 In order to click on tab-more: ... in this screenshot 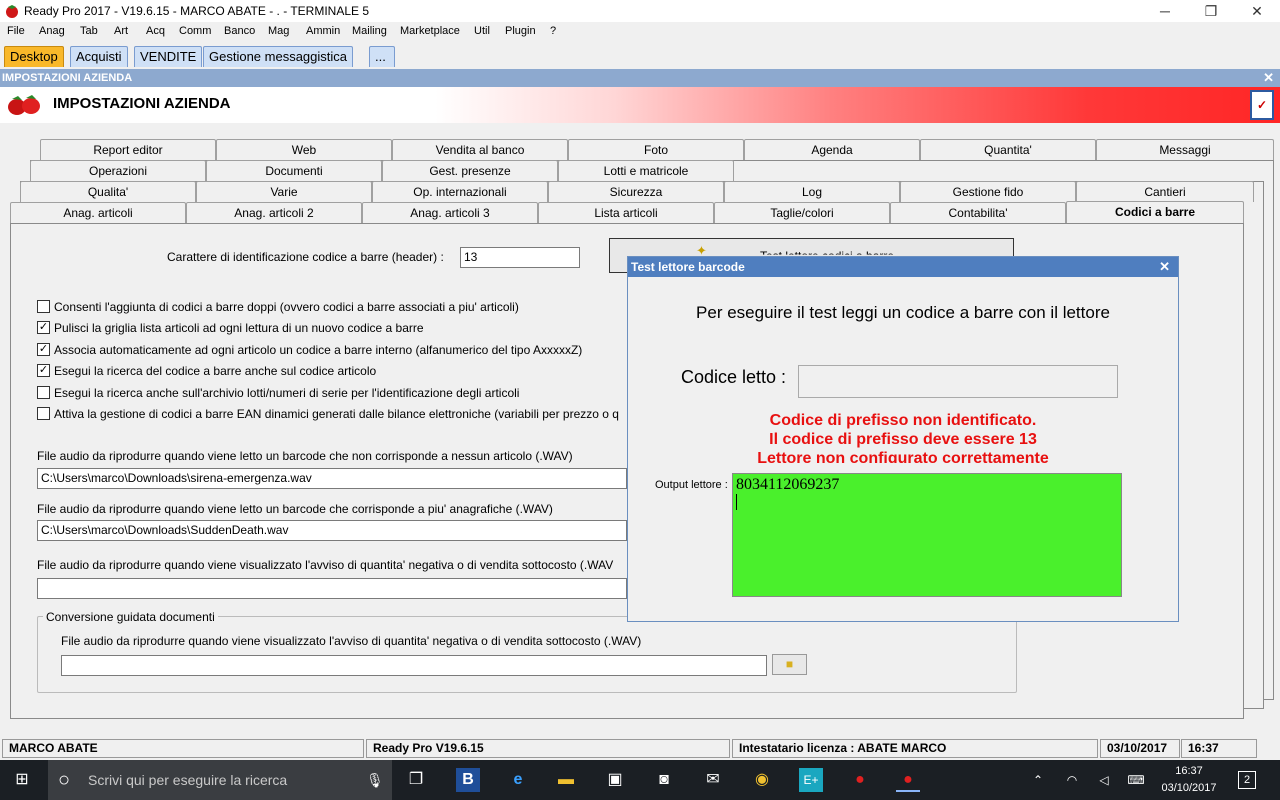, I will do `click(382, 56)`.